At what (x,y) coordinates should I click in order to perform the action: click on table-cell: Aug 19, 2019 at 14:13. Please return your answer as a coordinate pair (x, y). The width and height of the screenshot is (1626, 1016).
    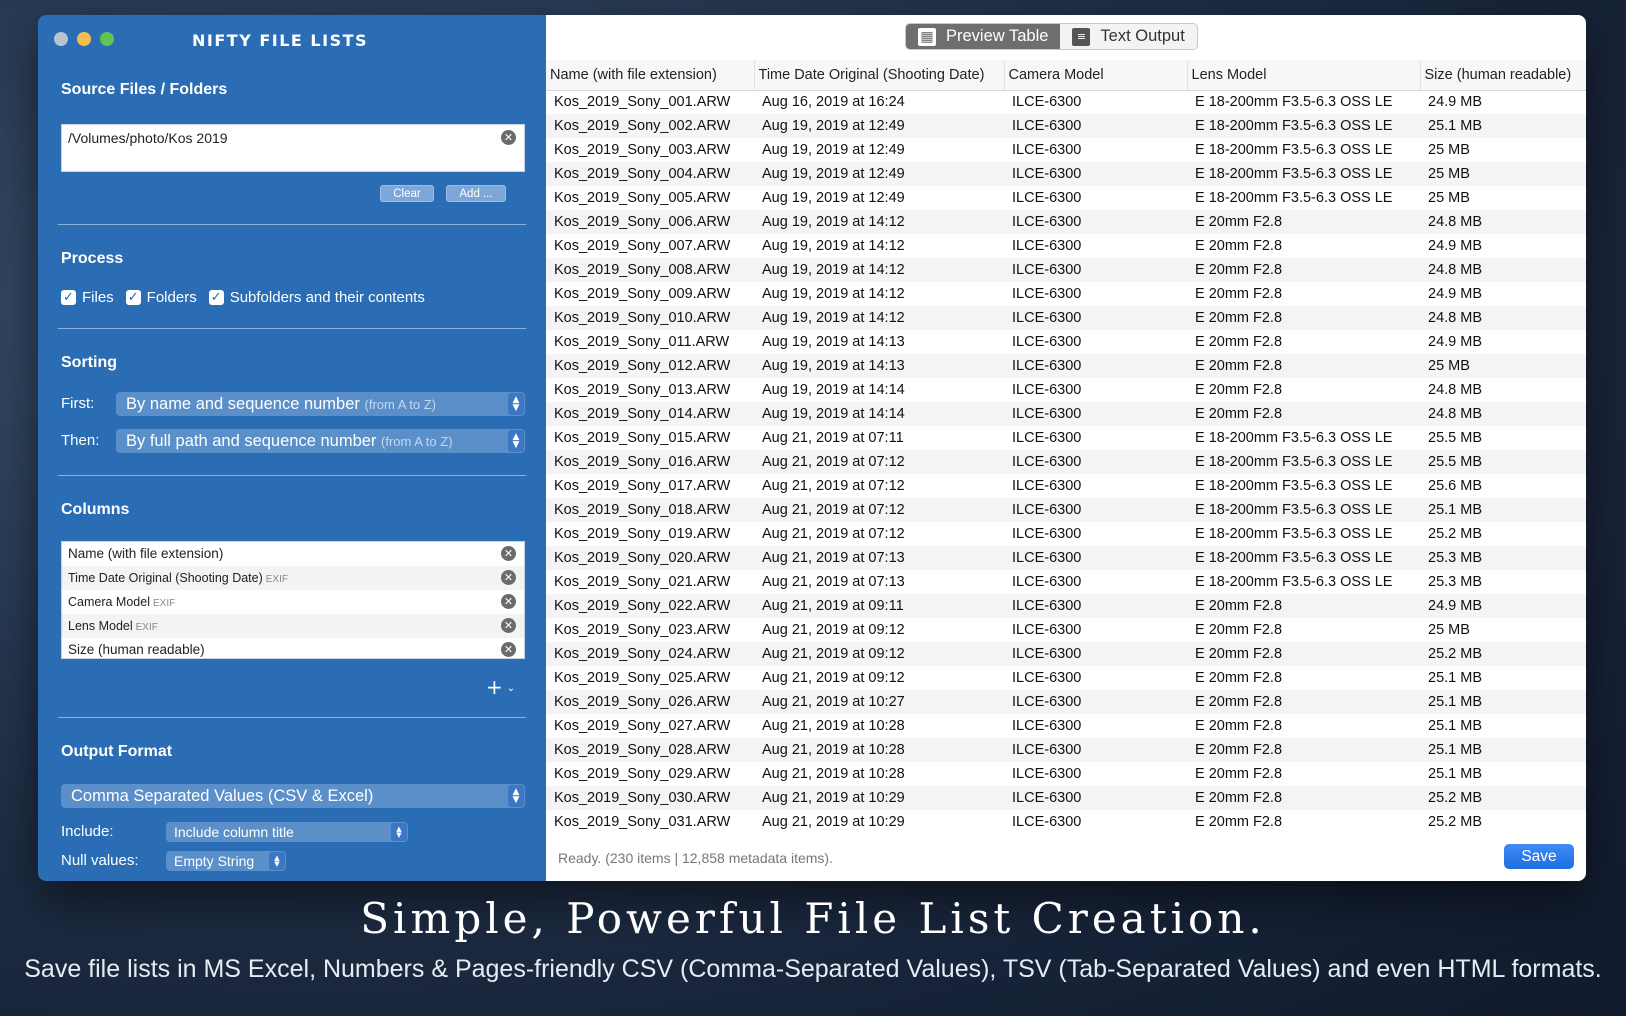
    Looking at the image, I should click on (833, 342).